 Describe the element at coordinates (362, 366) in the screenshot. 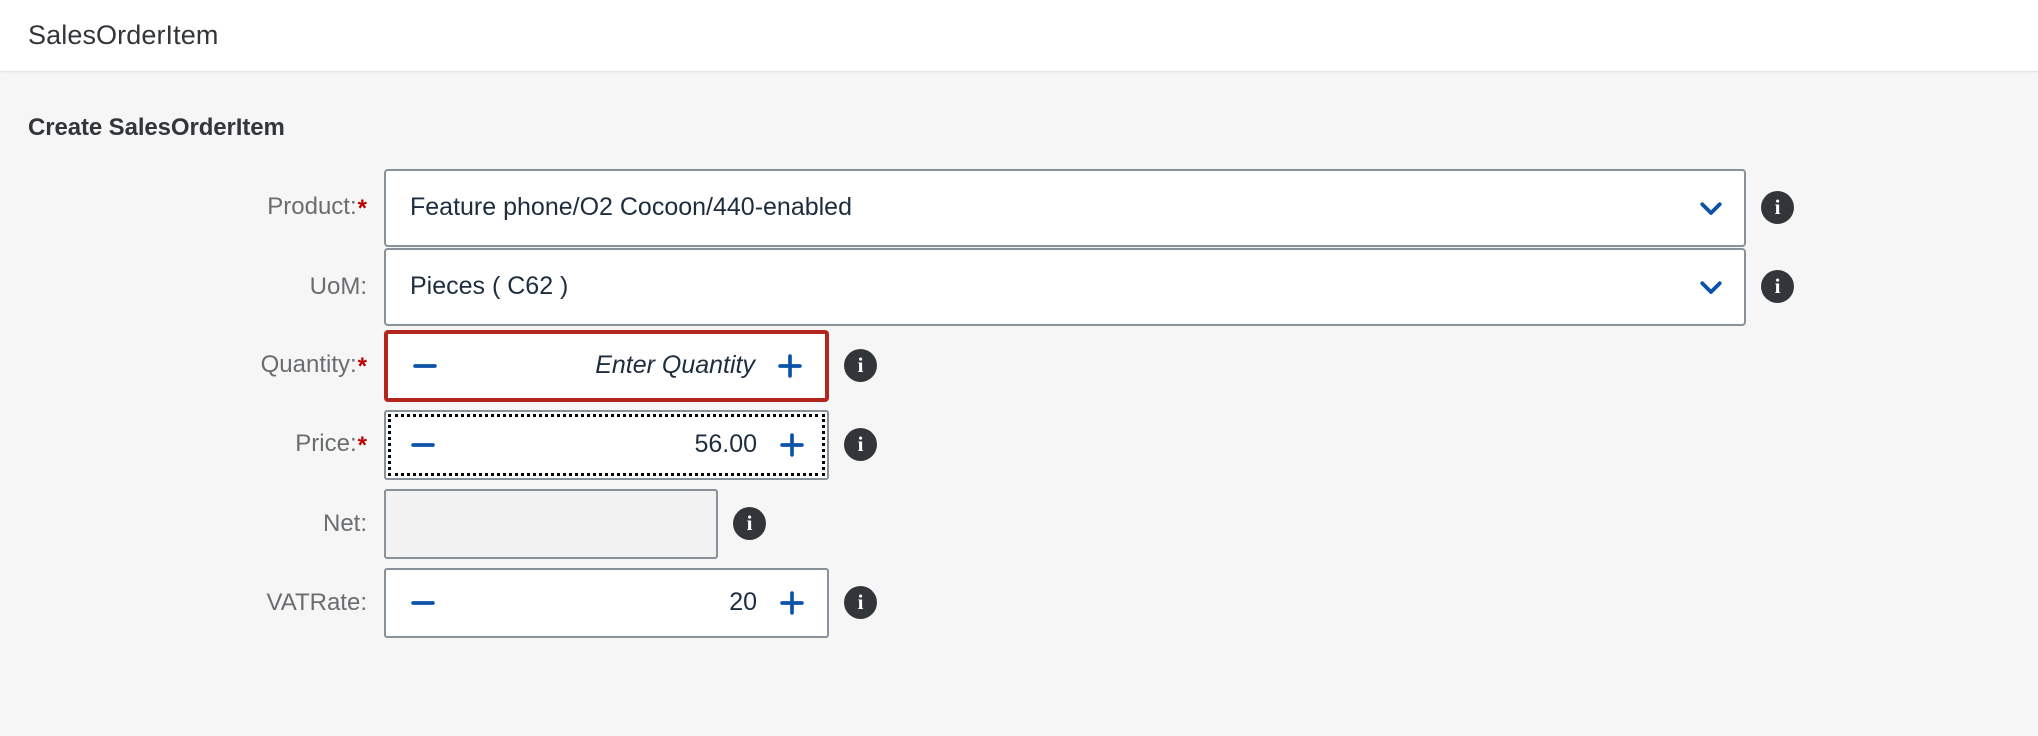

I see `required-asterisk-quantity: *` at that location.